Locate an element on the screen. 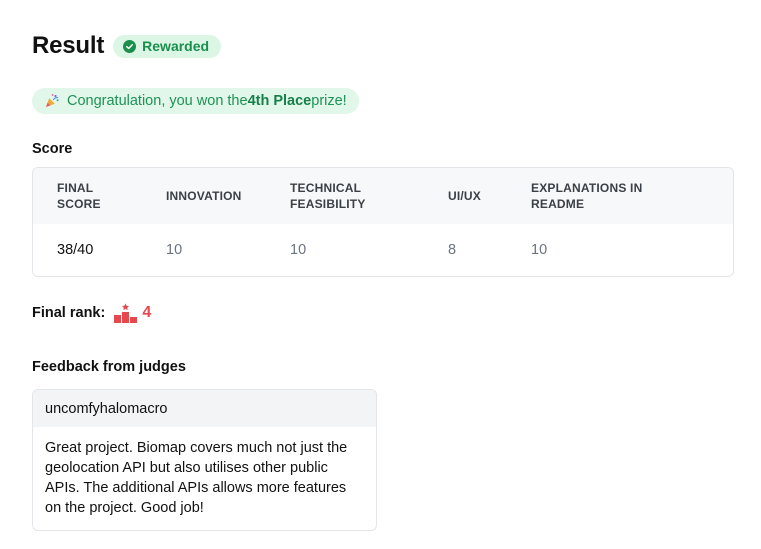 The width and height of the screenshot is (761, 549). status-badge: Rewarded is located at coordinates (167, 46).